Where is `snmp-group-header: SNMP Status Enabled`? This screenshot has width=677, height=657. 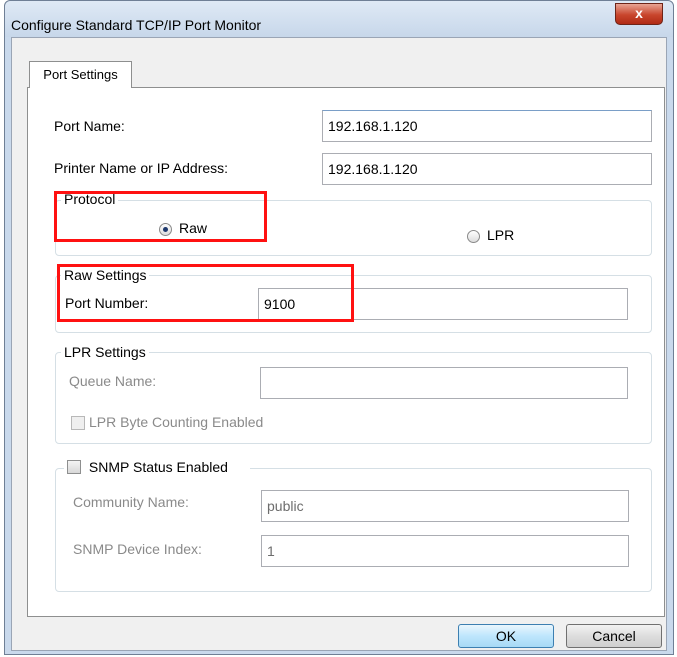
snmp-group-header: SNMP Status Enabled is located at coordinates (157, 467).